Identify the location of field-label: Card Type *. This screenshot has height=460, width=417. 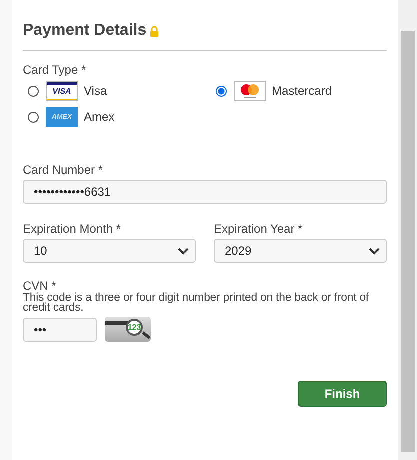
(55, 70).